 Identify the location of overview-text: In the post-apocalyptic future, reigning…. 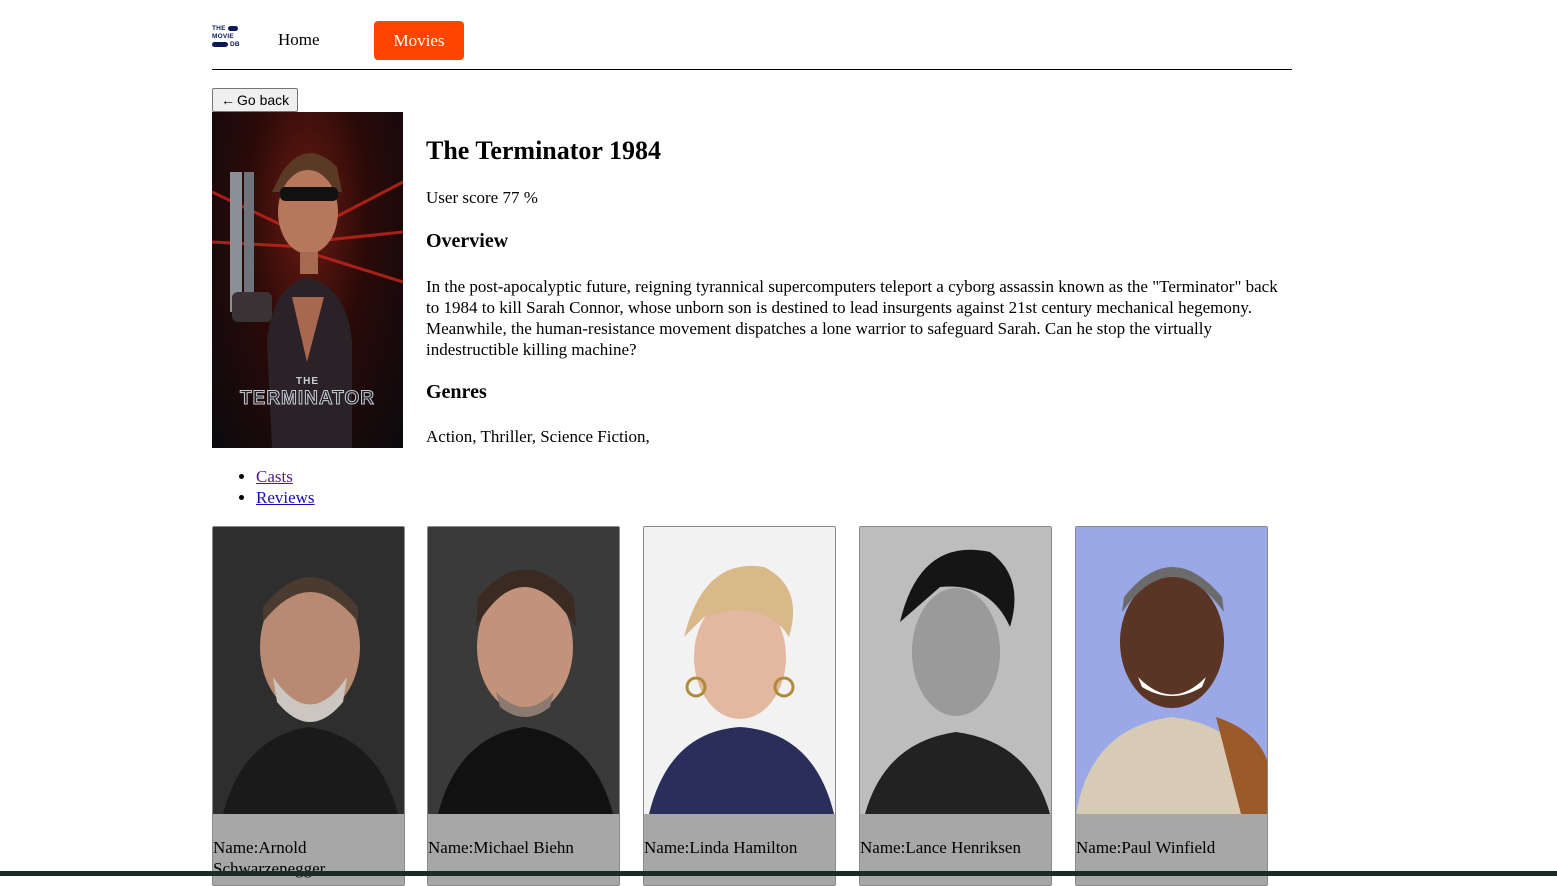
(852, 318).